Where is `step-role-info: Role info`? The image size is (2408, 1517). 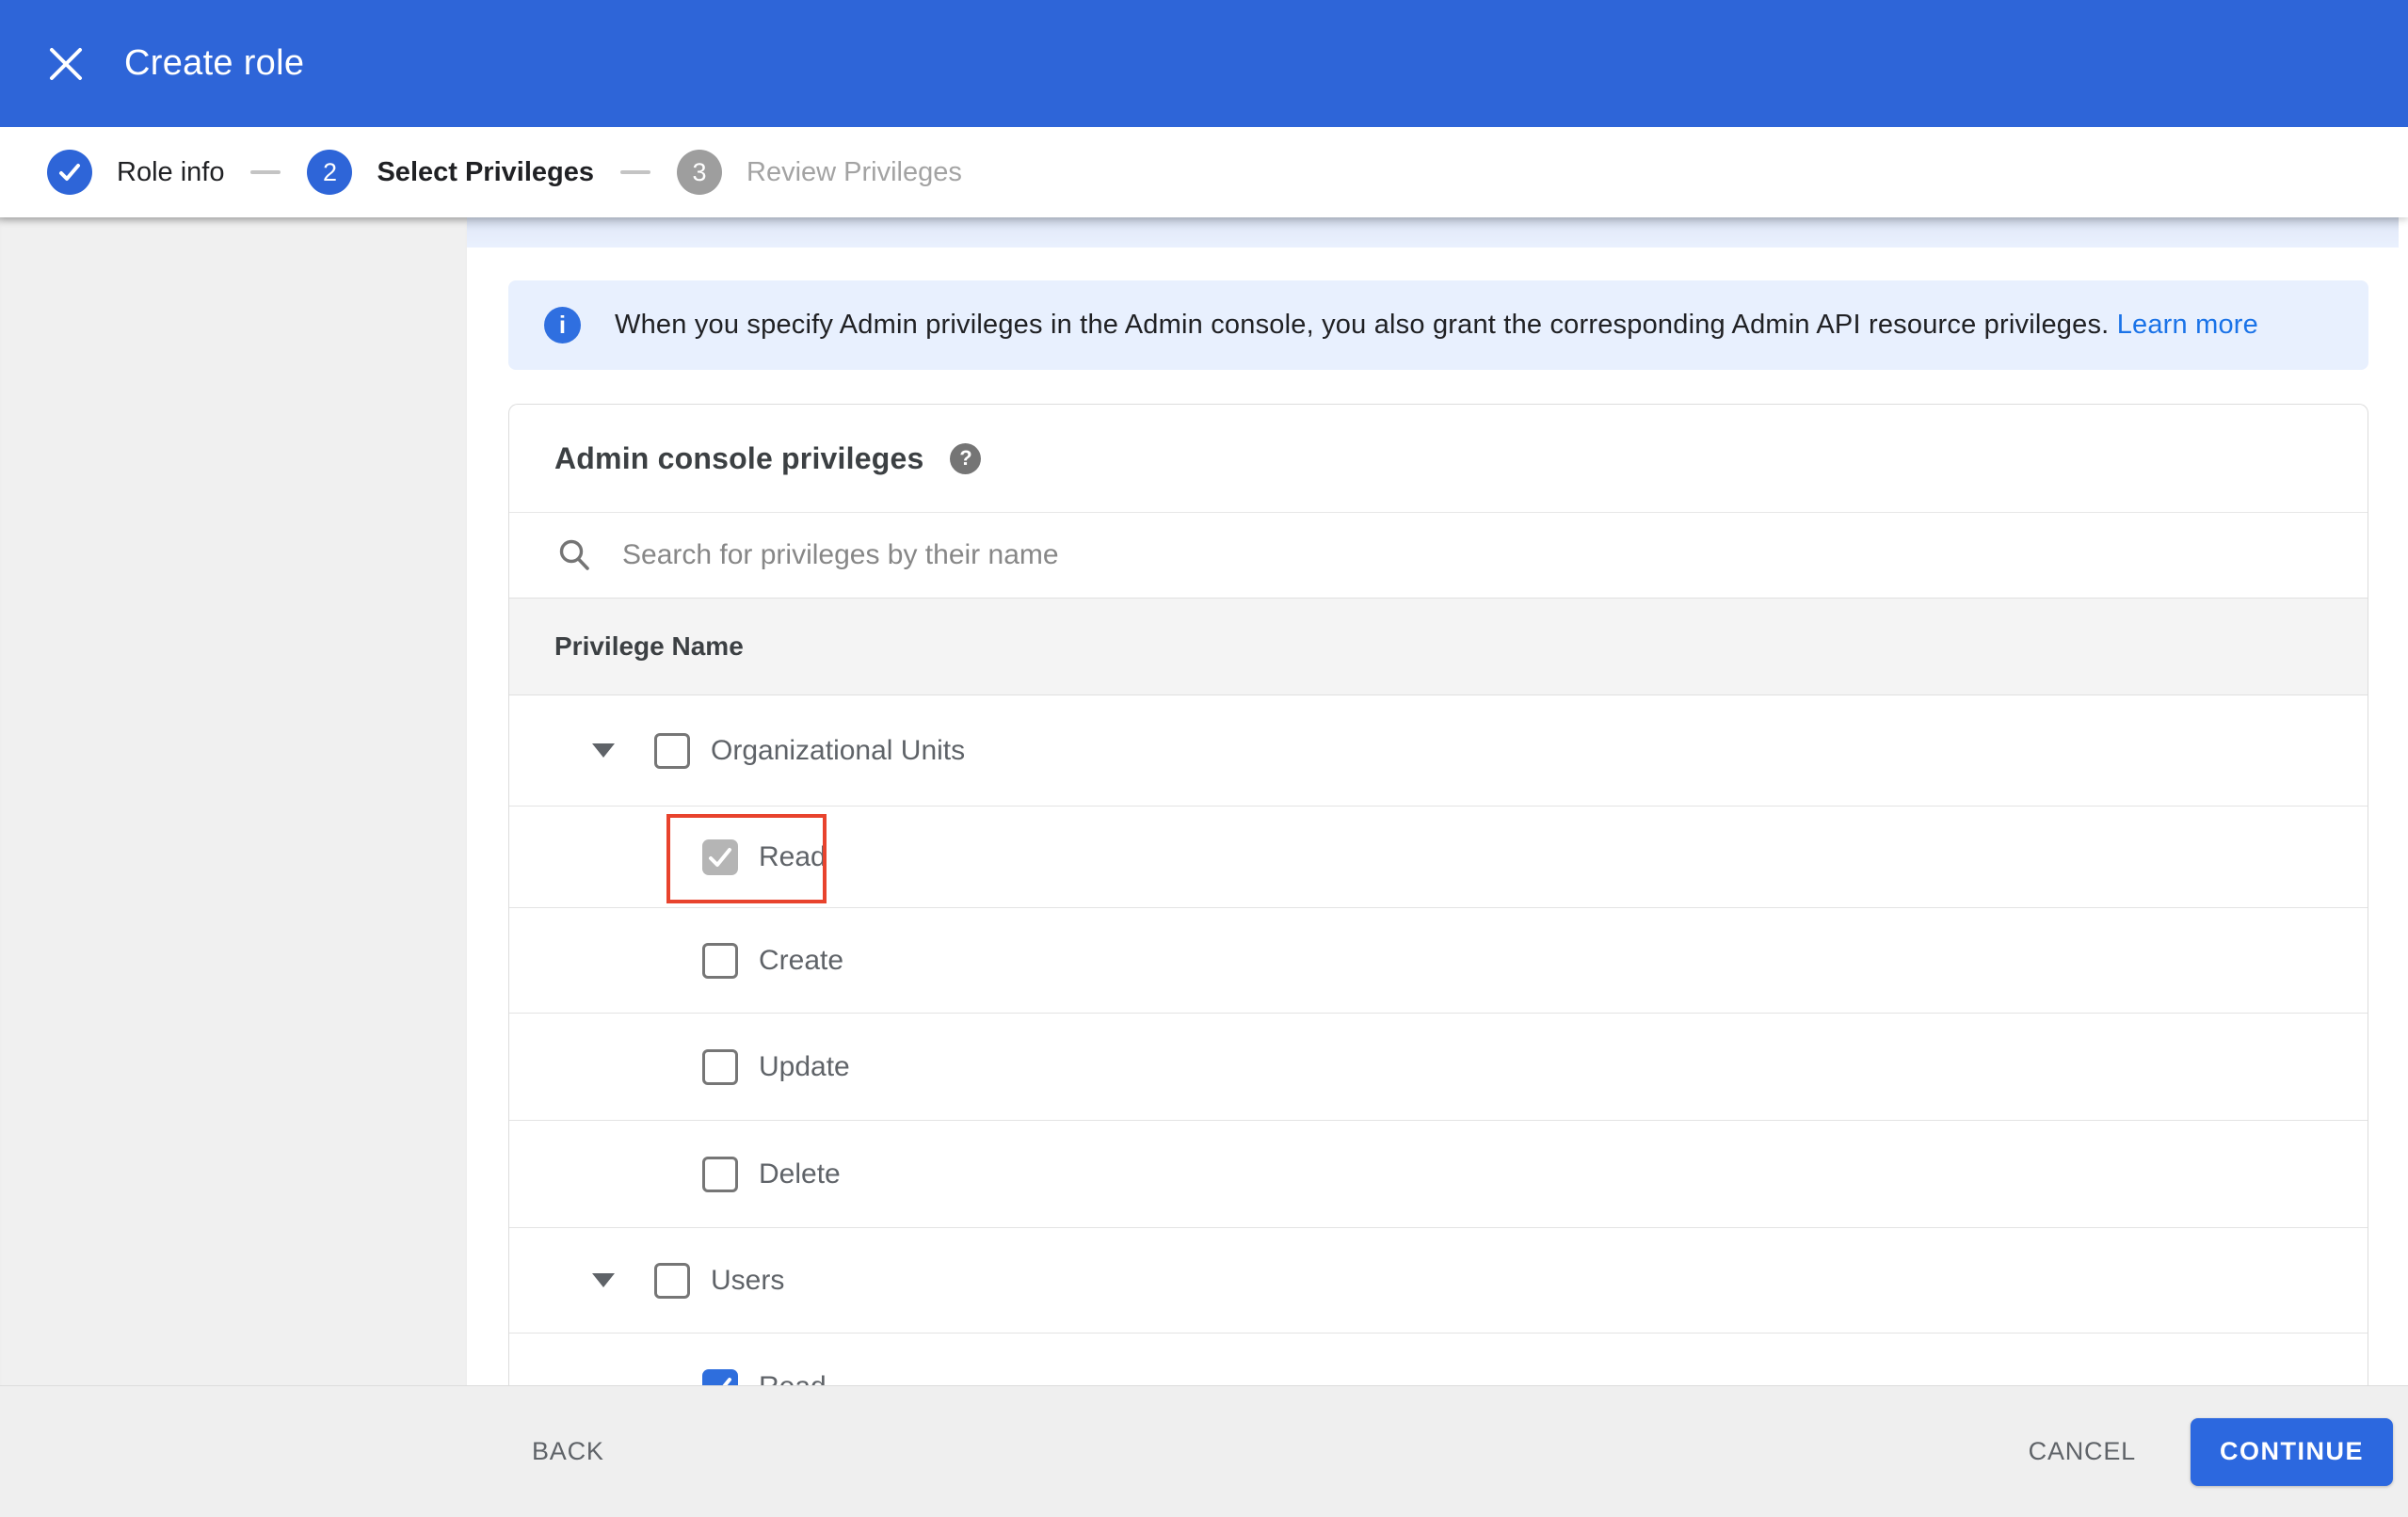 step-role-info: Role info is located at coordinates (136, 172).